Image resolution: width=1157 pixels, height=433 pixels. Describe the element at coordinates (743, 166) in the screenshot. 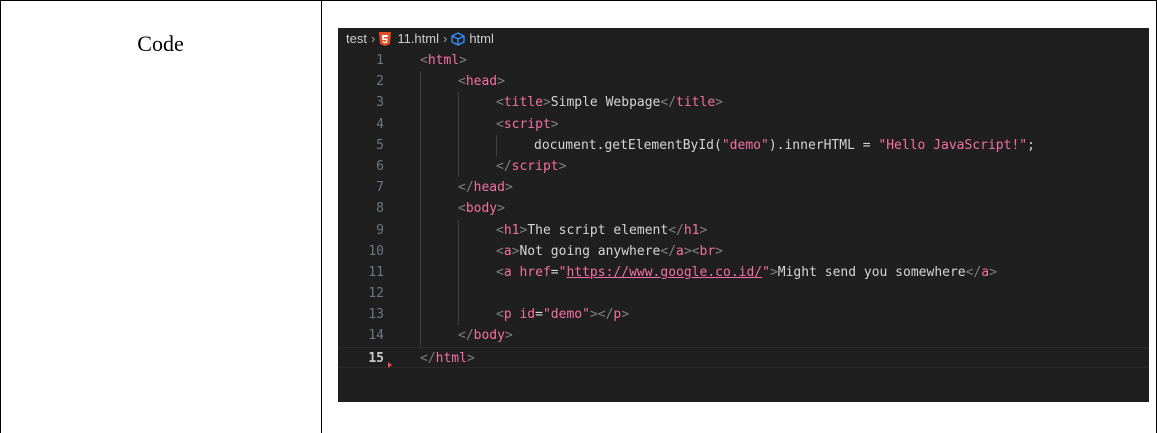

I see `code-line: 6 </script>` at that location.